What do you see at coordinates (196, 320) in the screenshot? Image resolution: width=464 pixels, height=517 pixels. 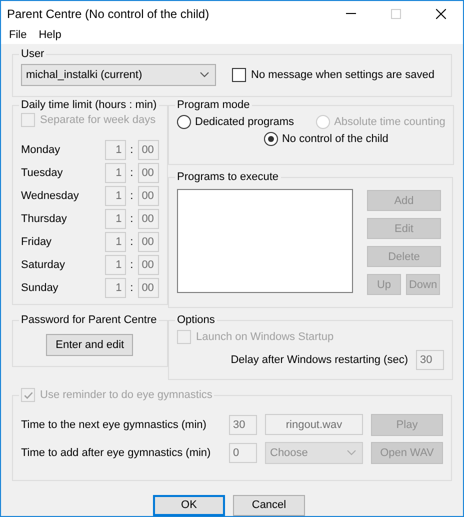 I see `group-title: Options` at bounding box center [196, 320].